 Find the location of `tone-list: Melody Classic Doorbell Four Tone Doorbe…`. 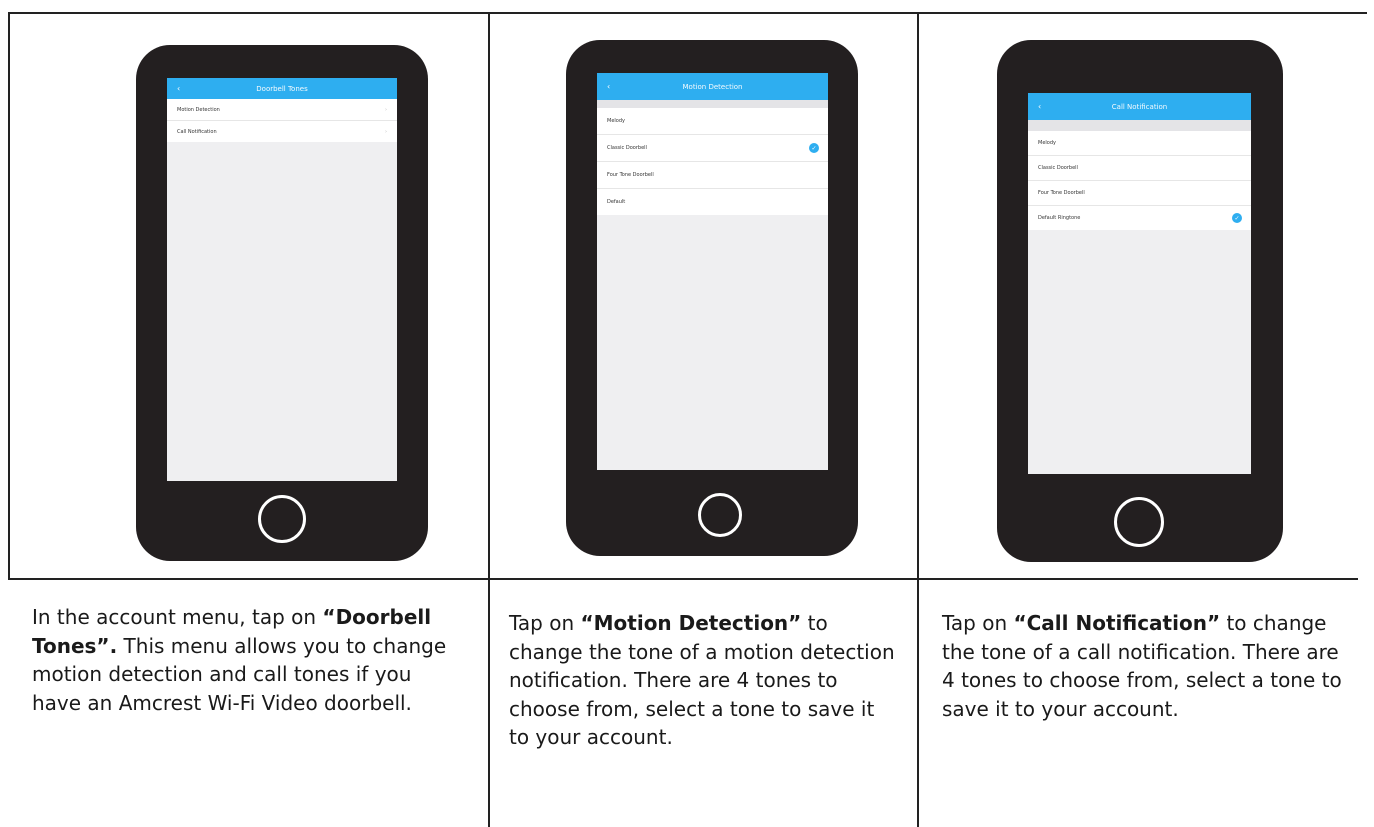

tone-list: Melody Classic Doorbell Four Tone Doorbe… is located at coordinates (1139, 180).